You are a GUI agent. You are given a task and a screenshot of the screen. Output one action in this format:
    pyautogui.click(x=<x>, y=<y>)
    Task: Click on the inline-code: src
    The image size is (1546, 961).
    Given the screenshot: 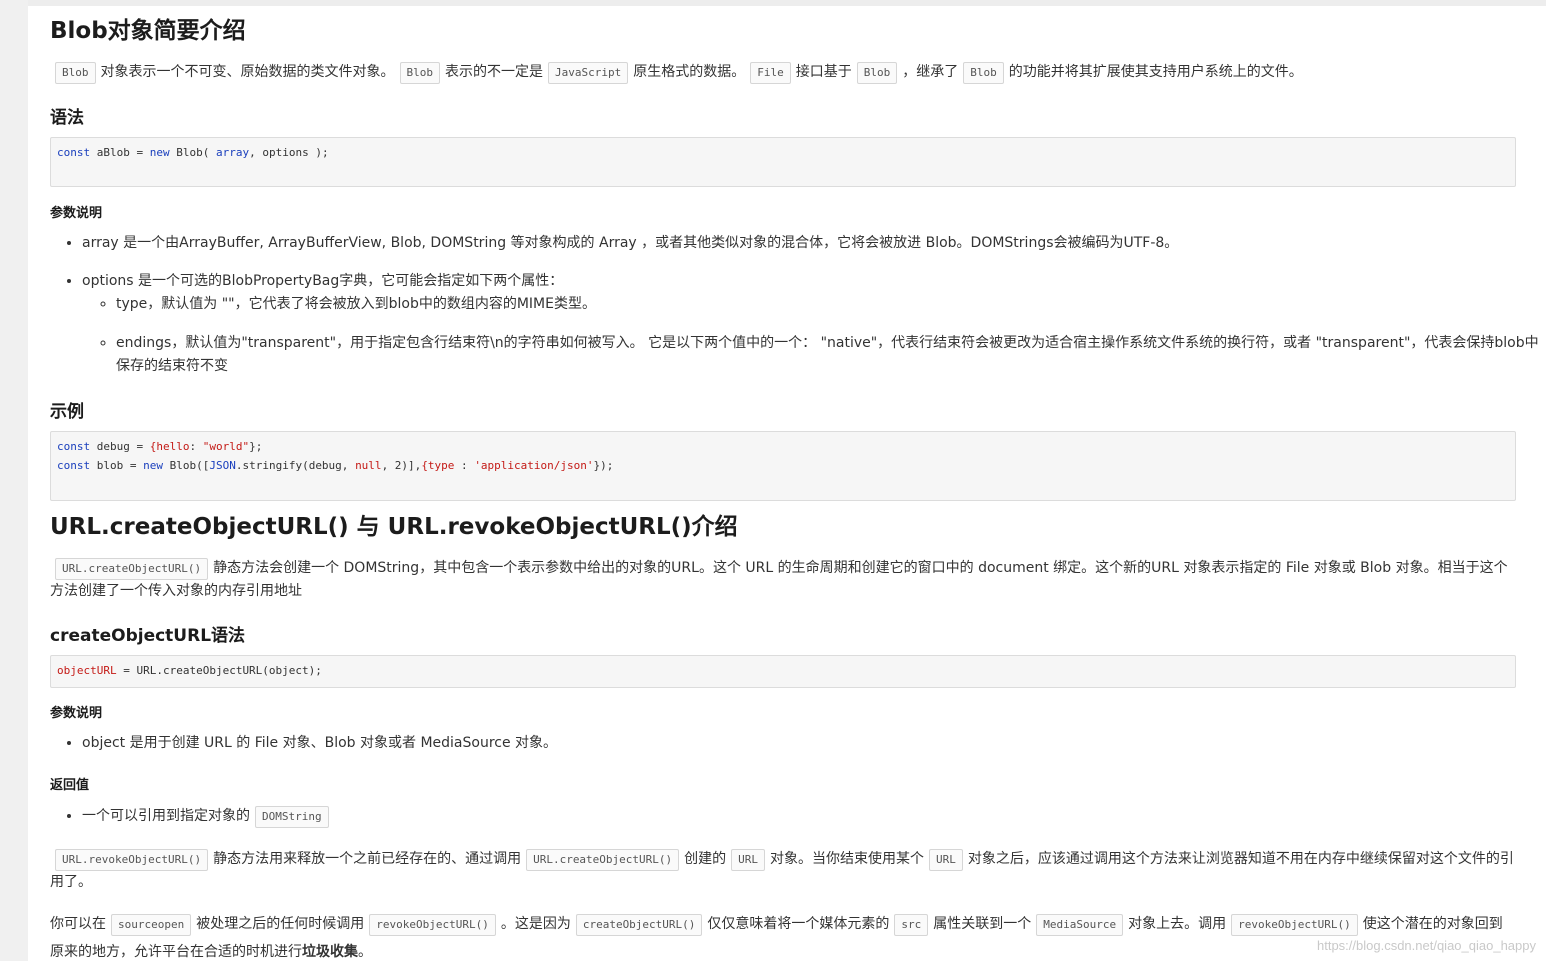 What is the action you would take?
    pyautogui.click(x=911, y=925)
    